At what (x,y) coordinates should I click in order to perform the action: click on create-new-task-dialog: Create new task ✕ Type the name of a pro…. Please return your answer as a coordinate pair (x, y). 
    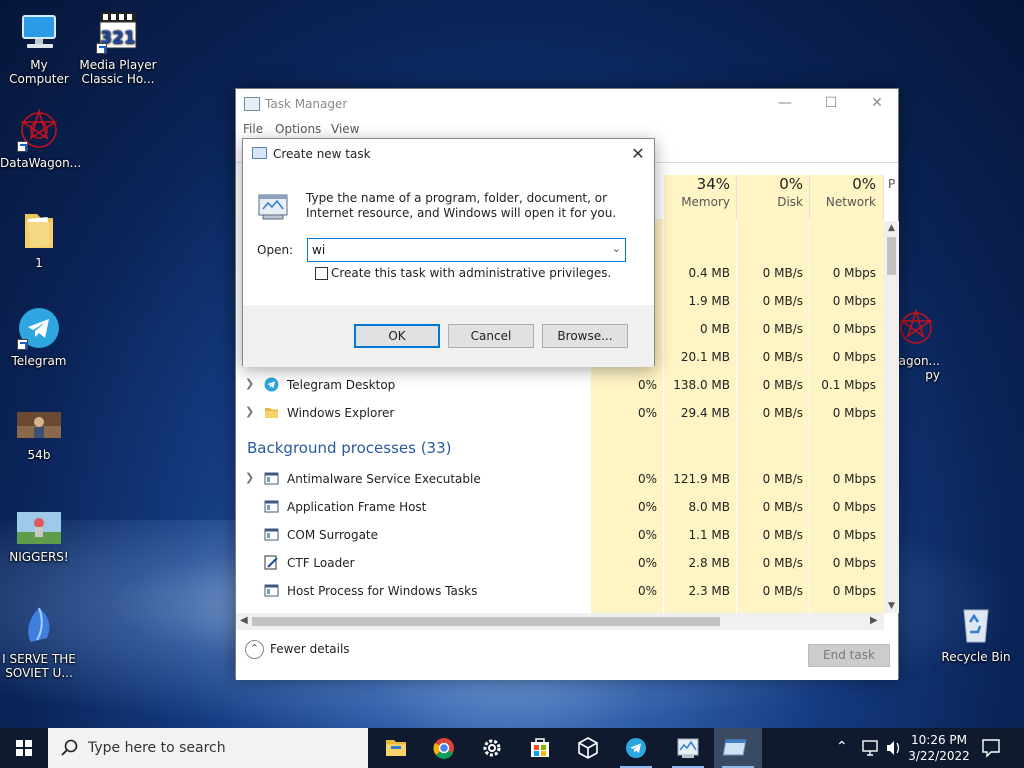
    Looking at the image, I should click on (448, 252).